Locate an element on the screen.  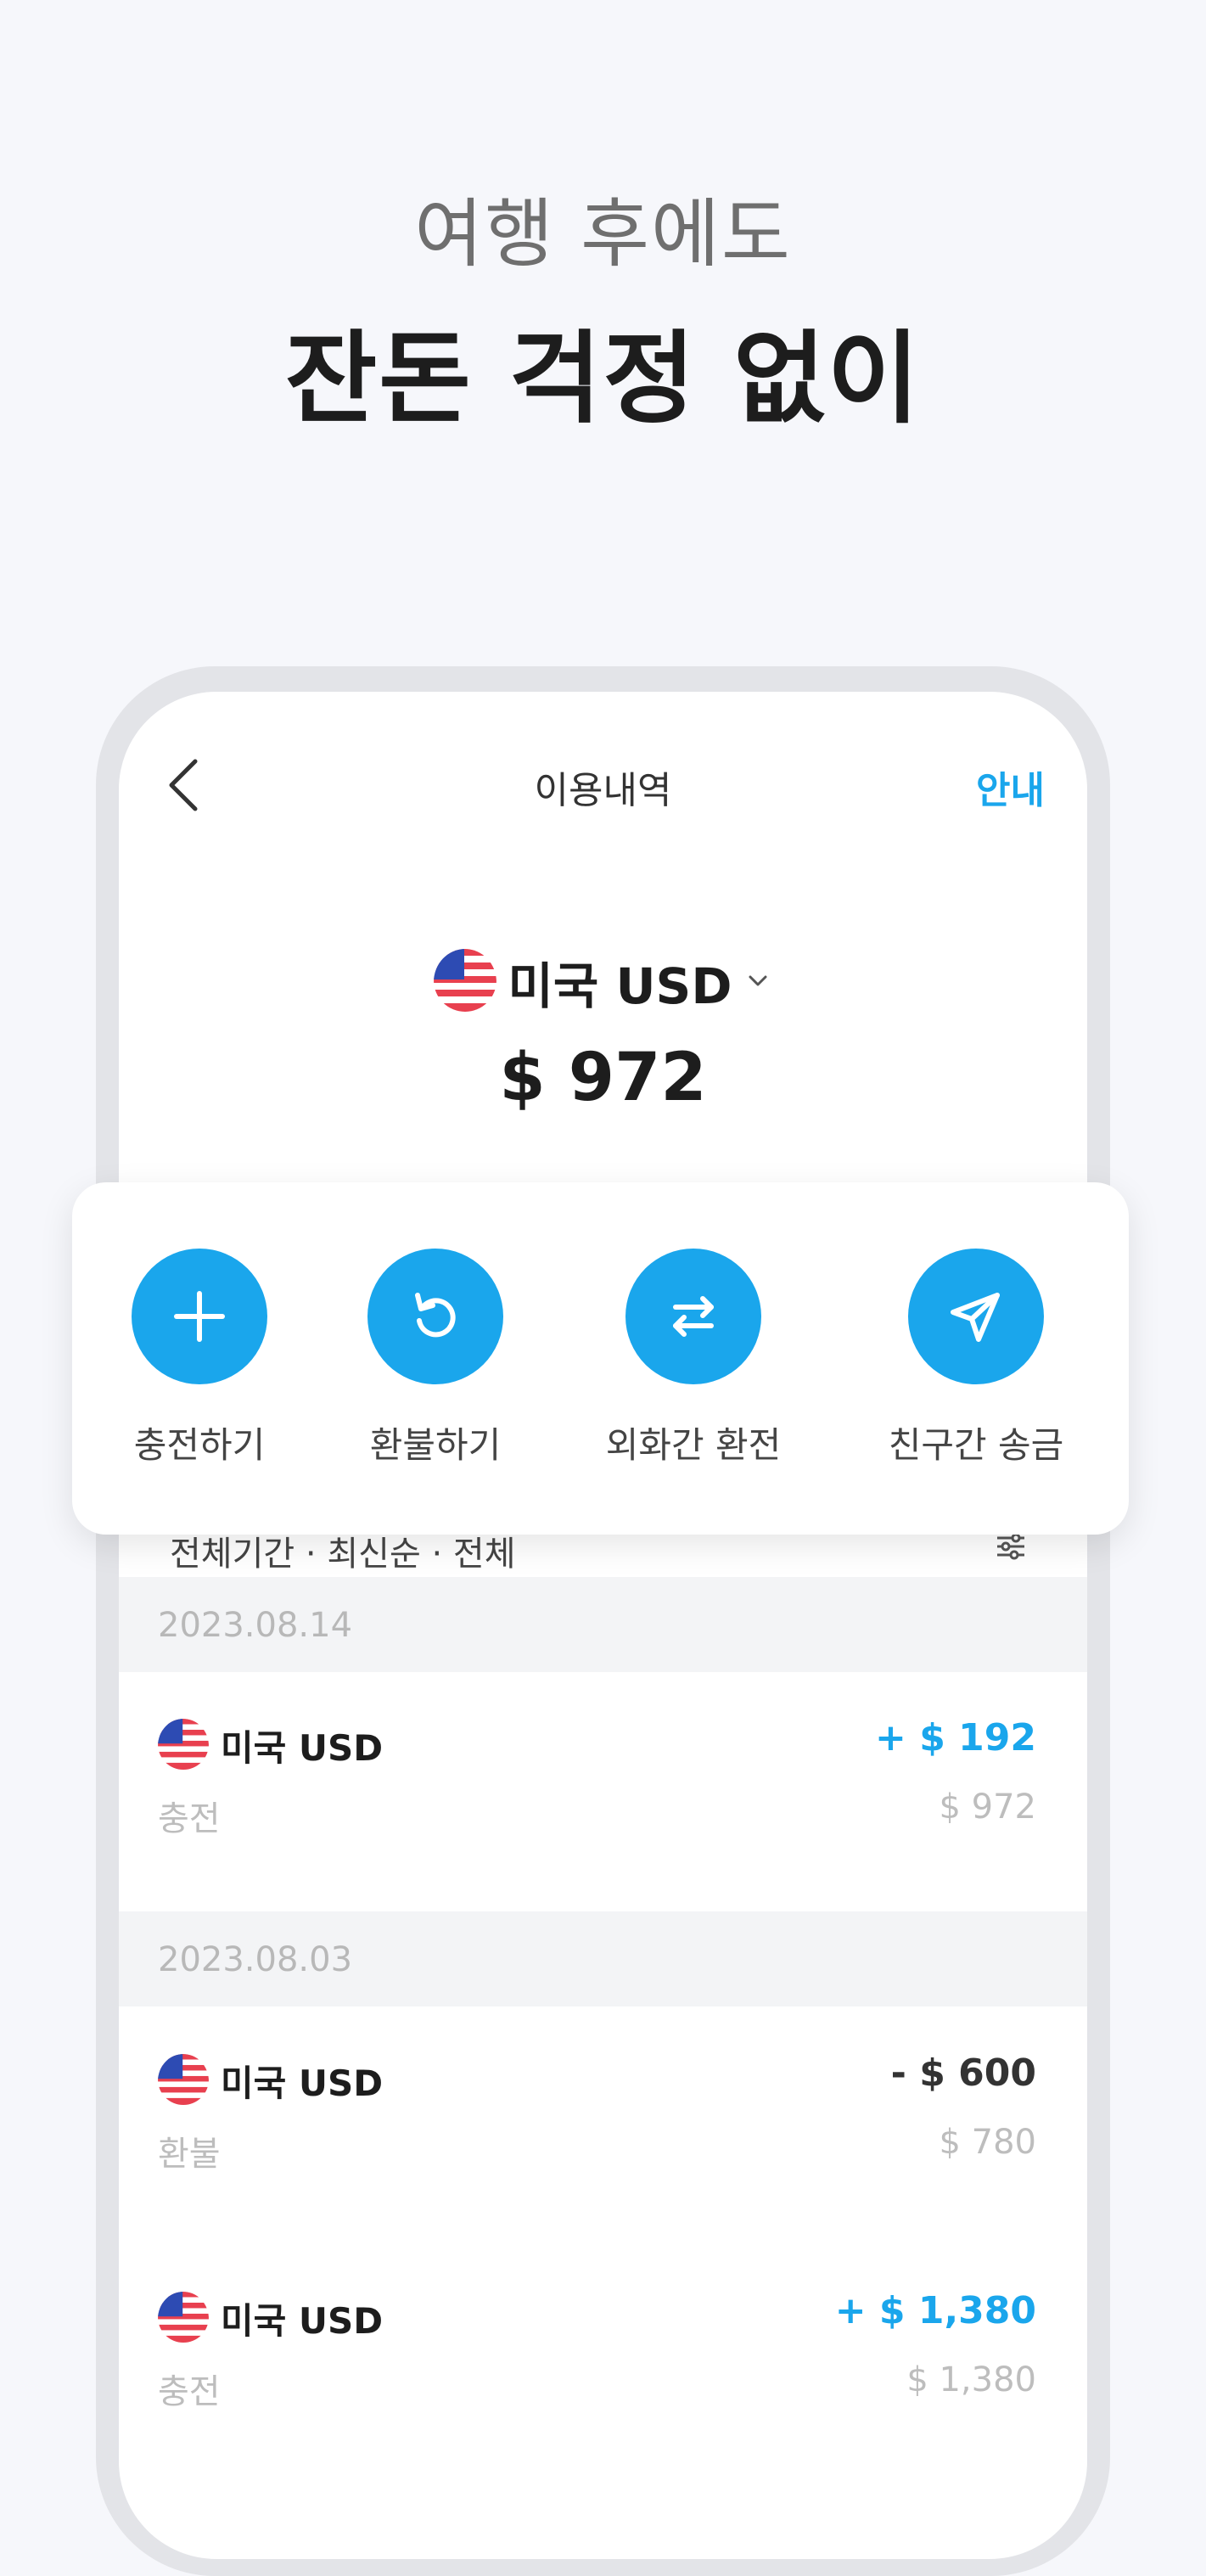
refund-button: 환불하기 is located at coordinates (435, 1358).